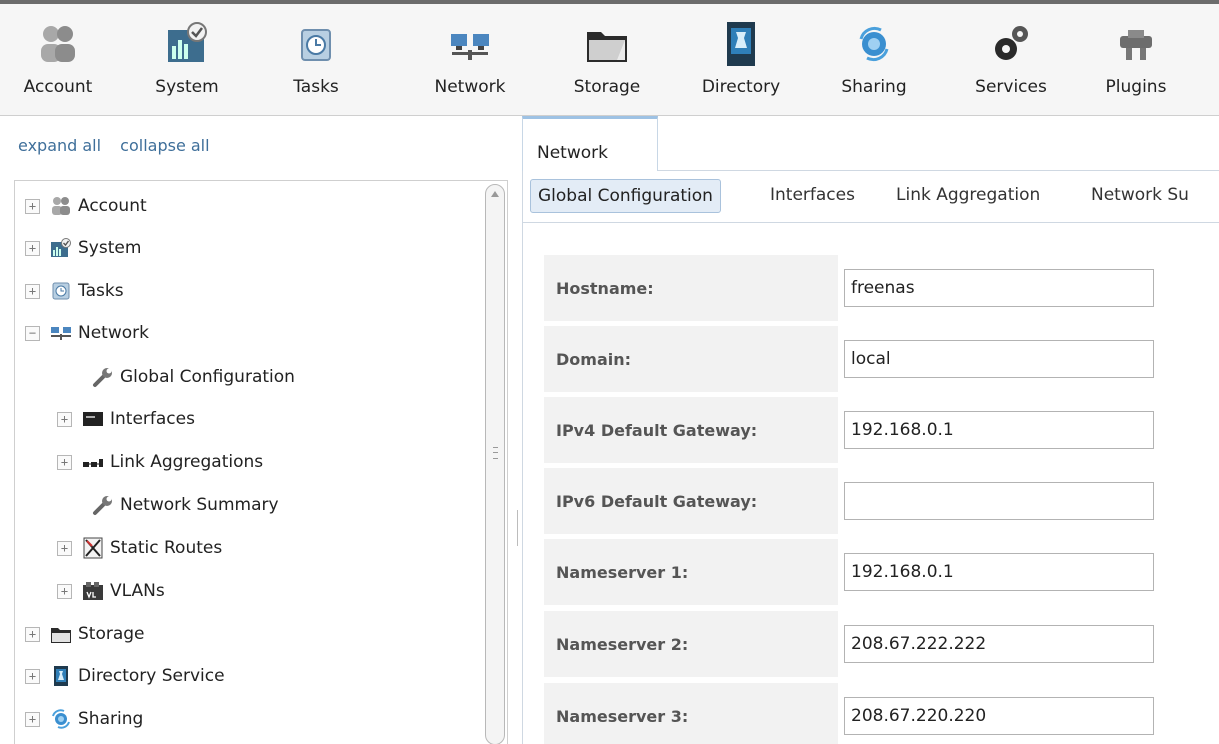 The width and height of the screenshot is (1219, 744). Describe the element at coordinates (517, 528) in the screenshot. I see `splitter-grip-icon` at that location.